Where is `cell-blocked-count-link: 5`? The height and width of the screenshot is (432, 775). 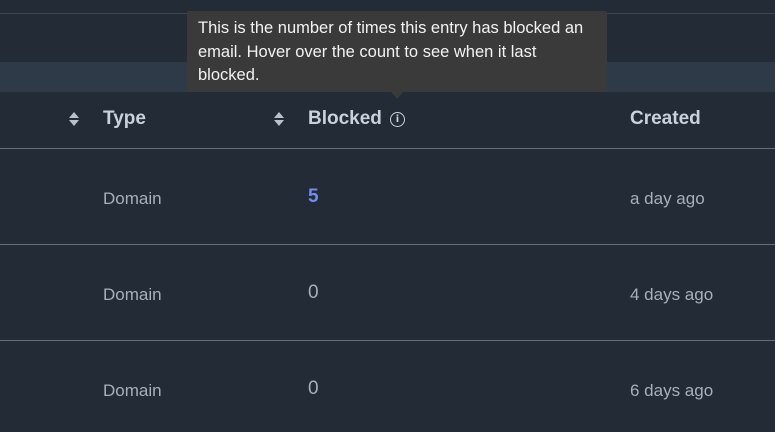
cell-blocked-count-link: 5 is located at coordinates (313, 197).